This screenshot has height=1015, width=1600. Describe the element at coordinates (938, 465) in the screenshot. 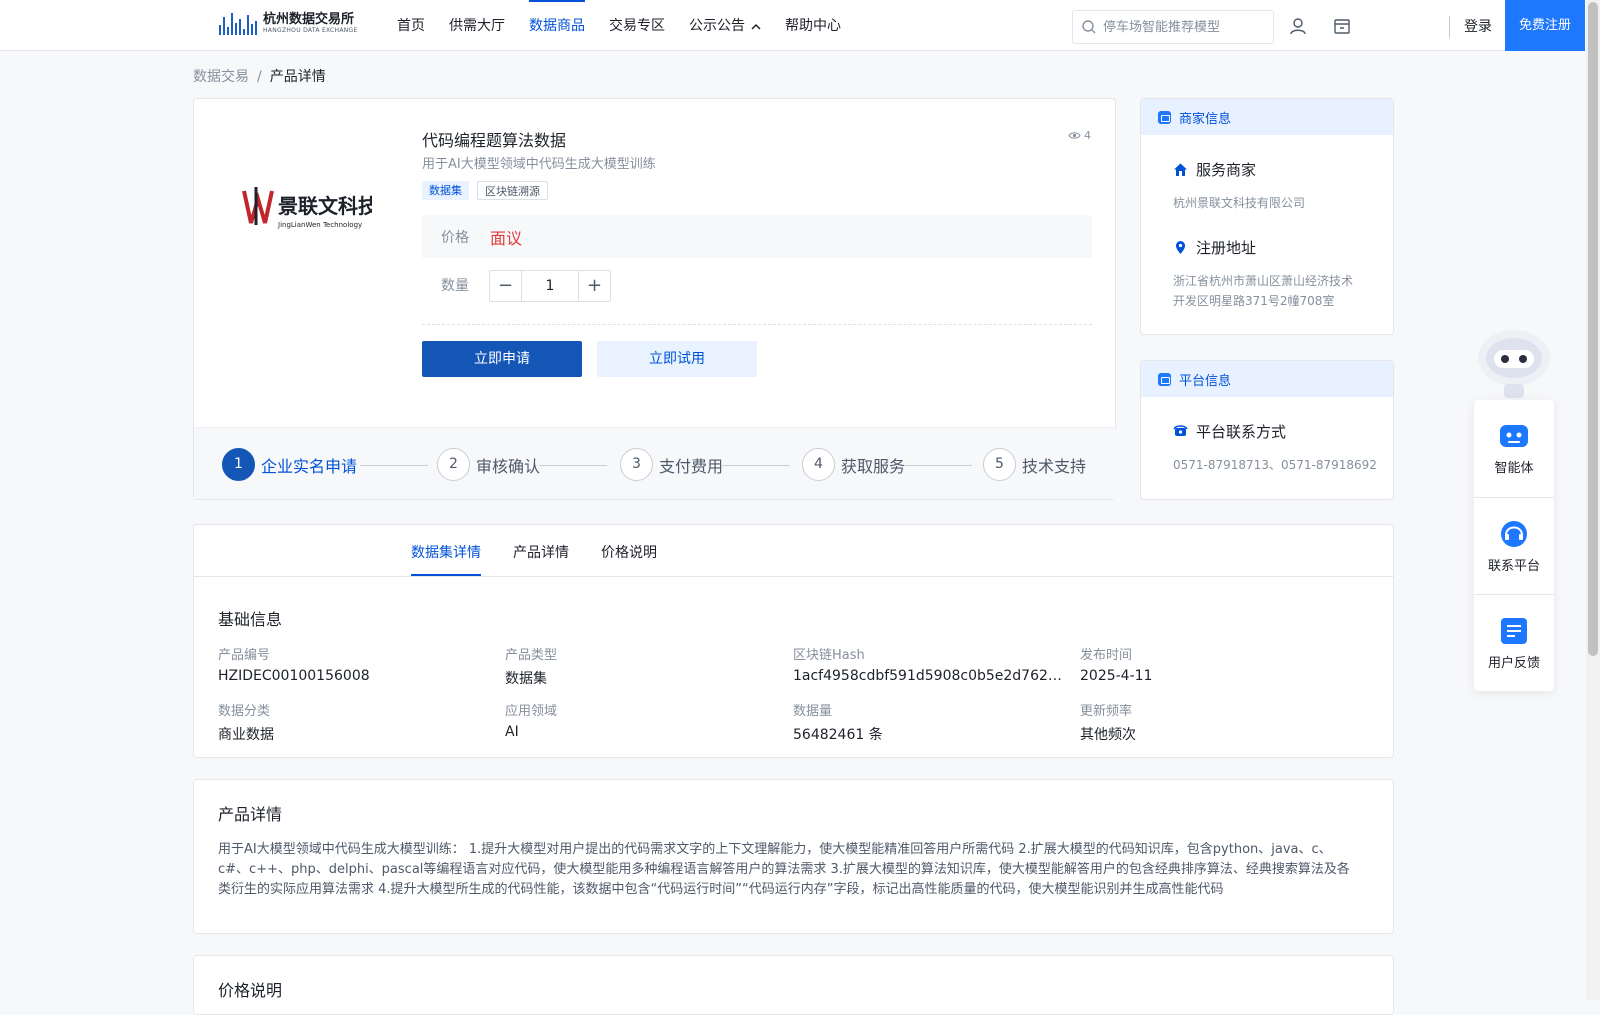

I see `step-connector` at that location.